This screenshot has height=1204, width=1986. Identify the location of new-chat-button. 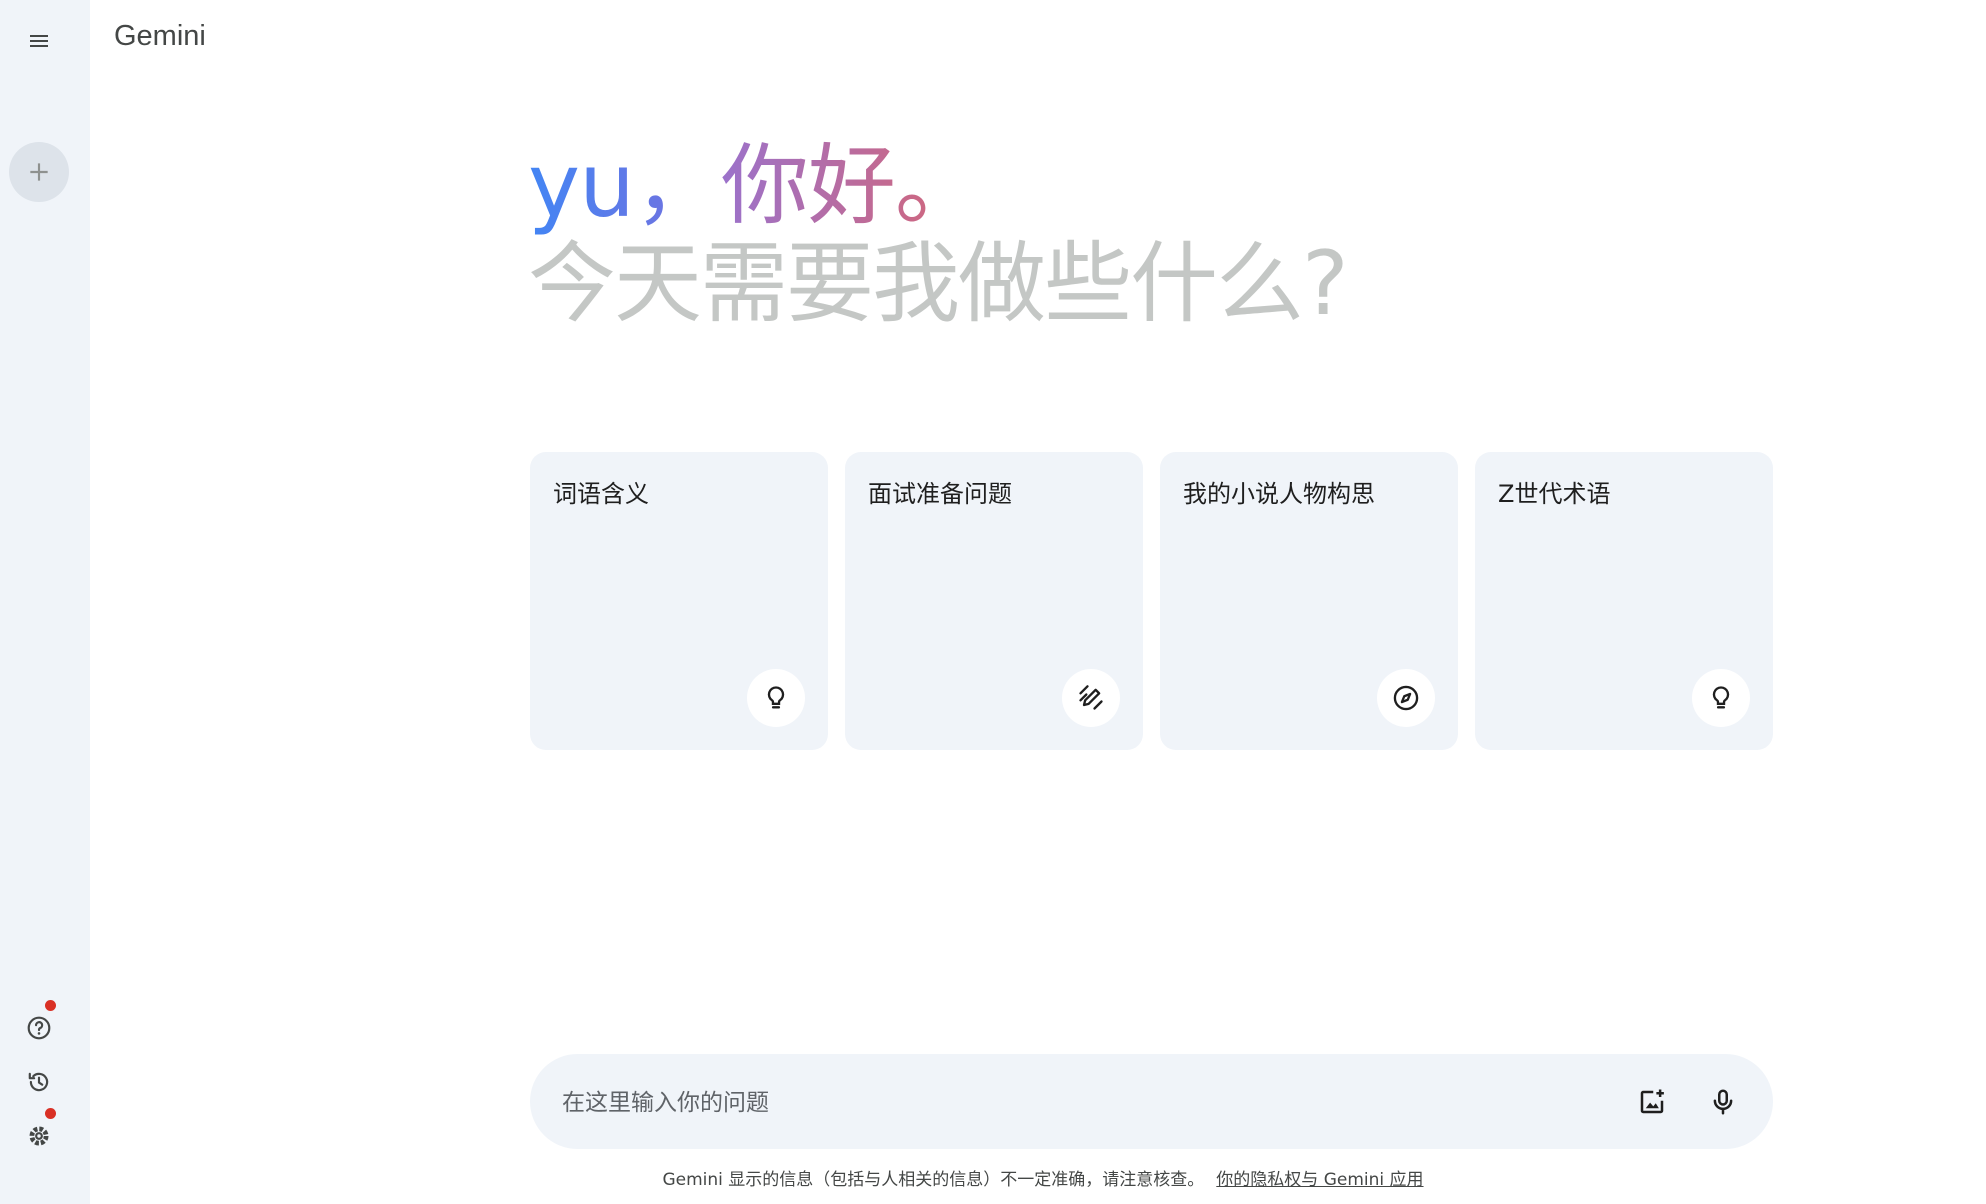
(39, 172).